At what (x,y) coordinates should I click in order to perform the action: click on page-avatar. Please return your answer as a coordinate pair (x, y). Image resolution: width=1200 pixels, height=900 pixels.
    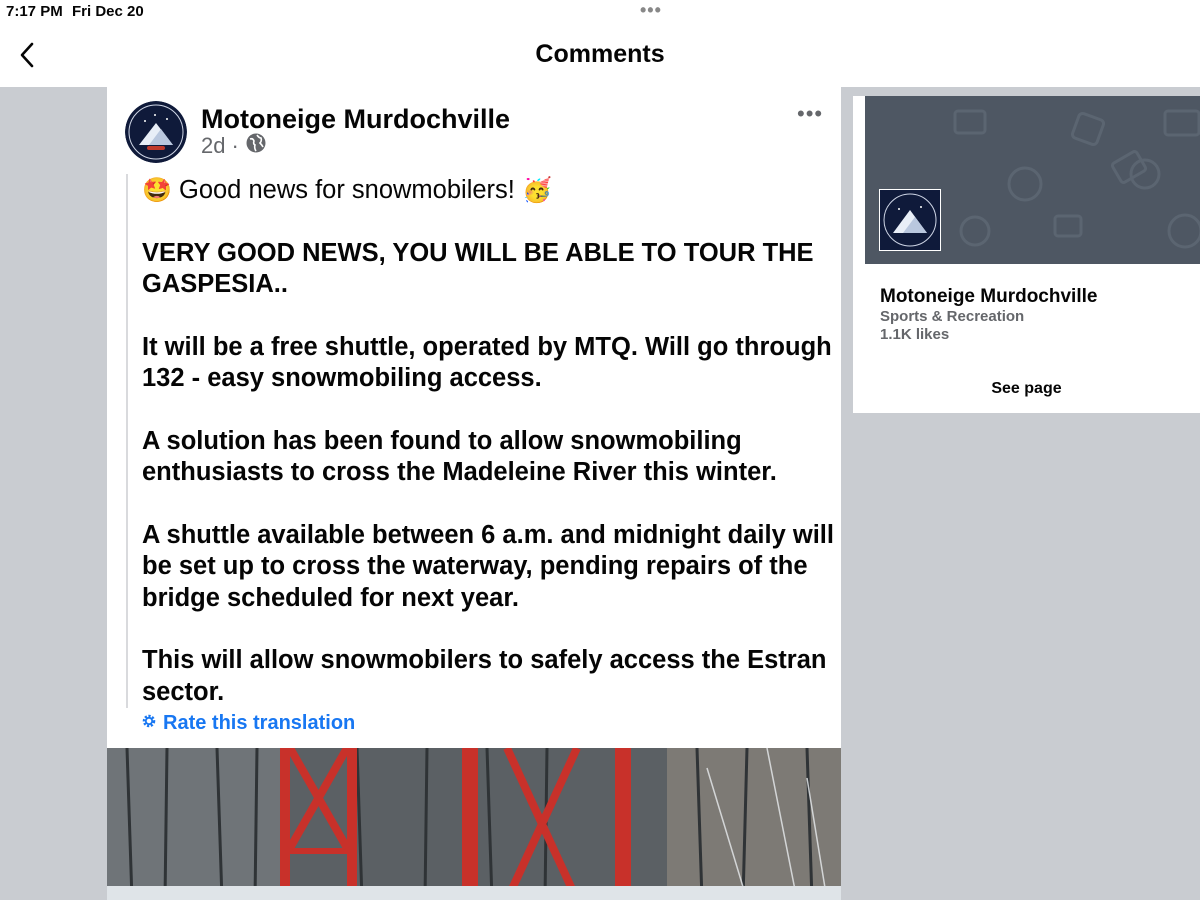
    Looking at the image, I should click on (156, 132).